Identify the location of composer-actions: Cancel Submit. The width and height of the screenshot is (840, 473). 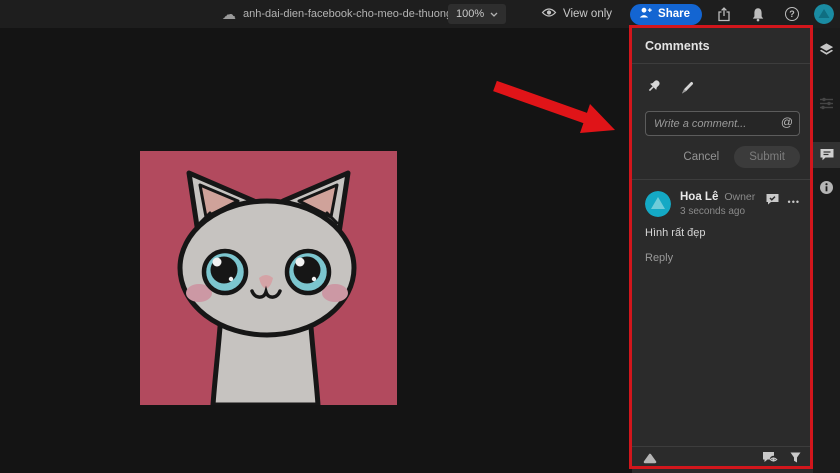
(722, 162).